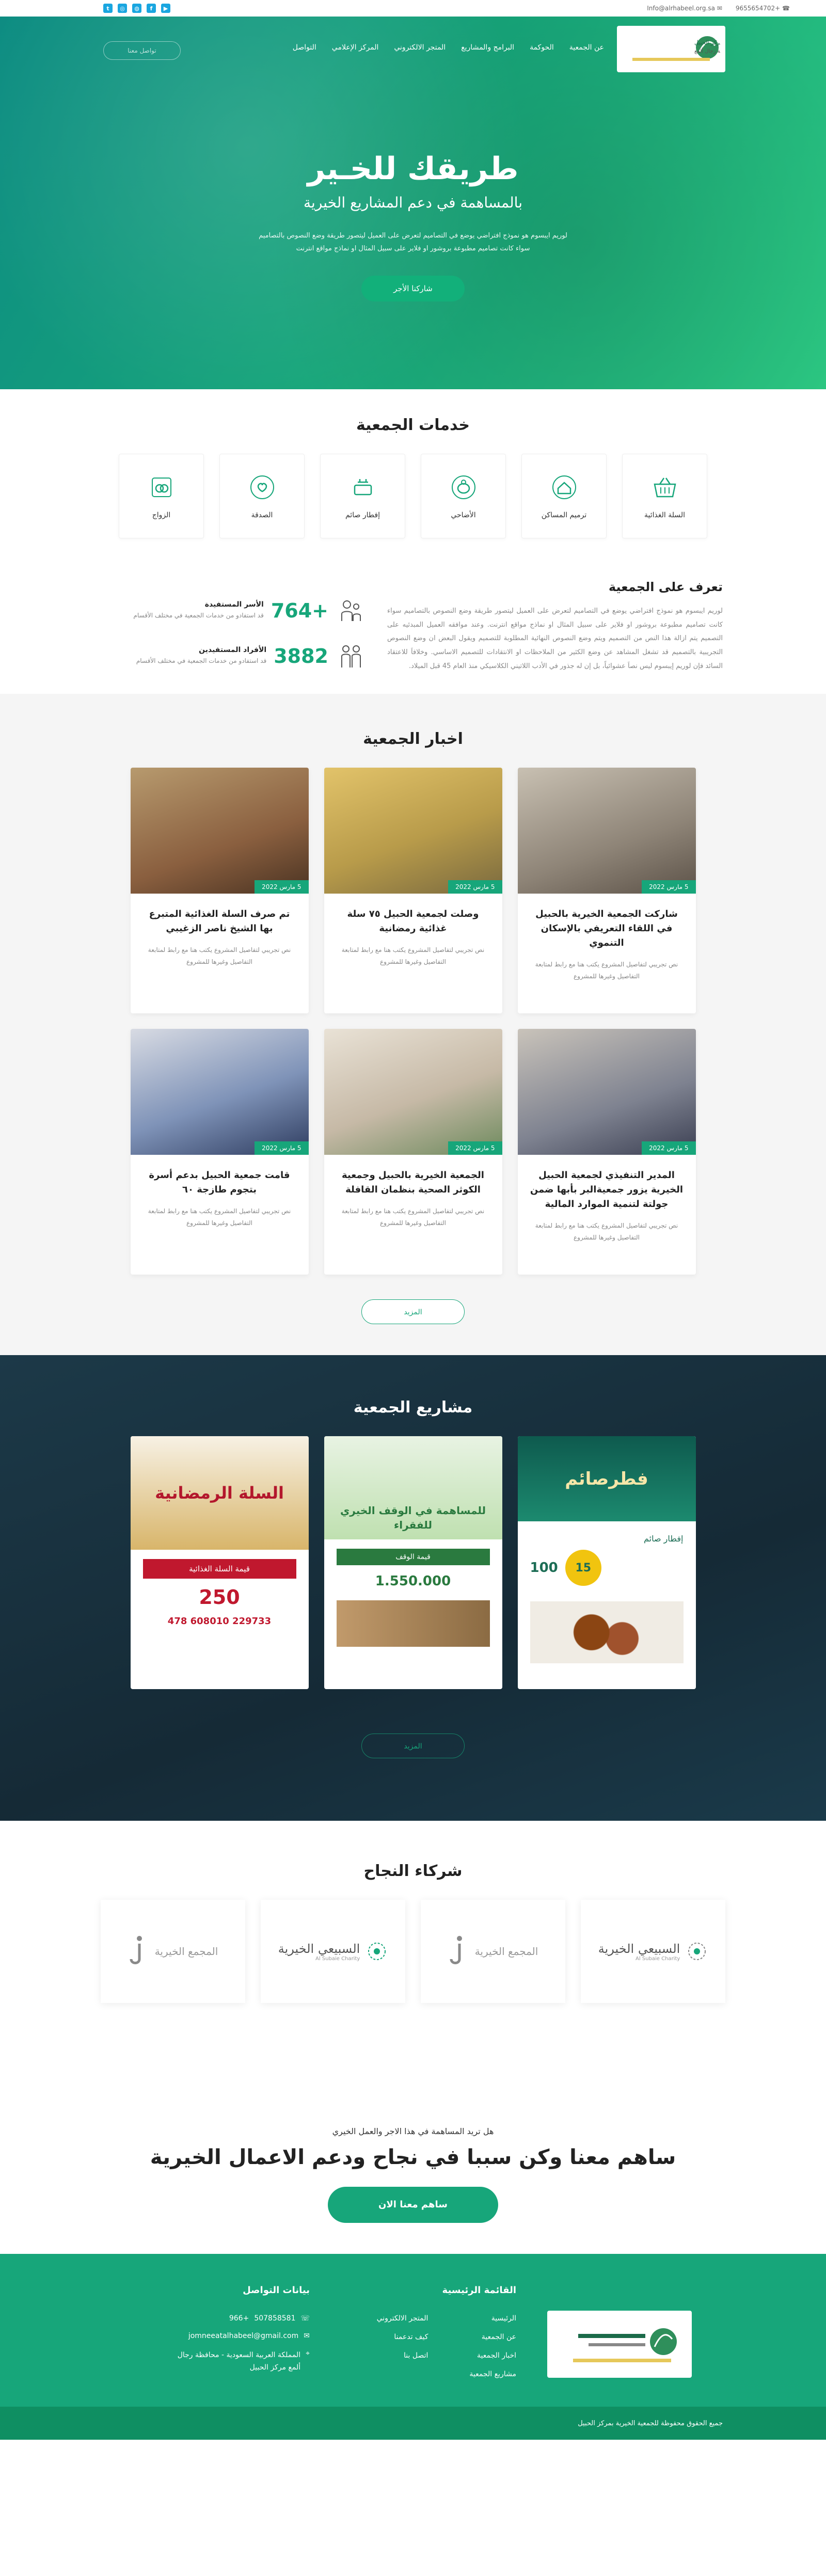 The image size is (826, 2576). What do you see at coordinates (413, 1488) in the screenshot?
I see `project-banner: للمساهمة في الوقف الخيري للفقراء` at bounding box center [413, 1488].